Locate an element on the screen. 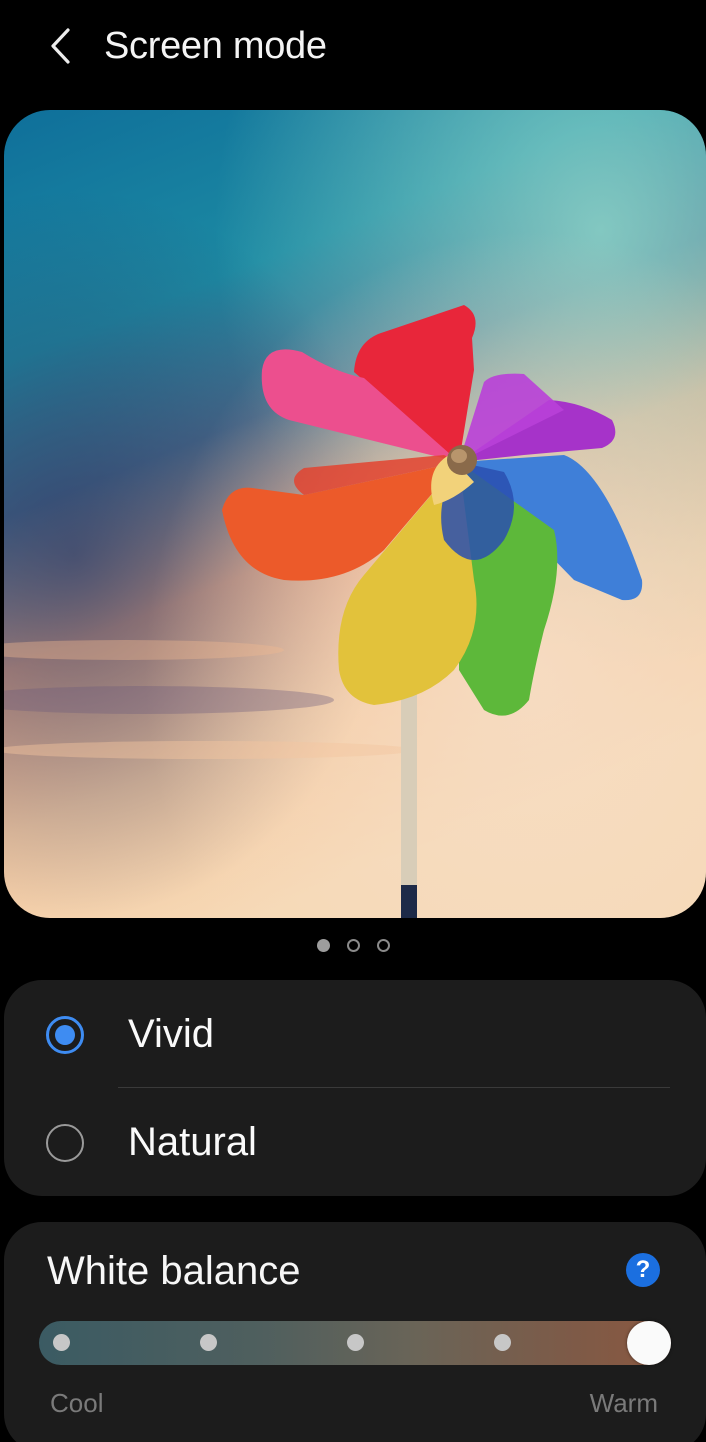 The width and height of the screenshot is (706, 1442). white-balance-slider is located at coordinates (355, 1343).